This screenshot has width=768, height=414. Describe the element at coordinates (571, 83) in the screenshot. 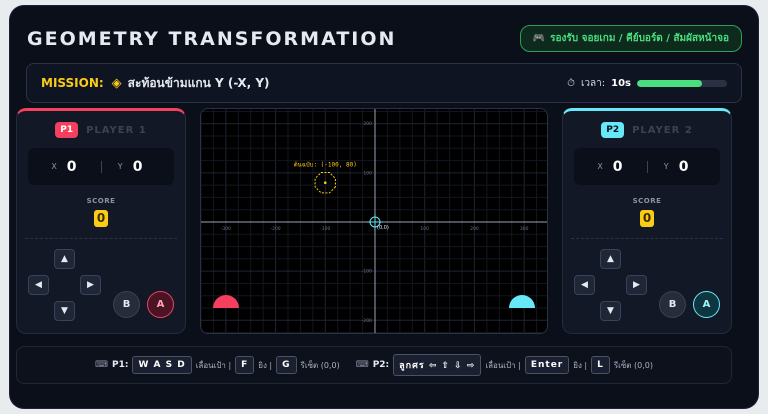

I see `stopwatch-icon: ⏱` at that location.